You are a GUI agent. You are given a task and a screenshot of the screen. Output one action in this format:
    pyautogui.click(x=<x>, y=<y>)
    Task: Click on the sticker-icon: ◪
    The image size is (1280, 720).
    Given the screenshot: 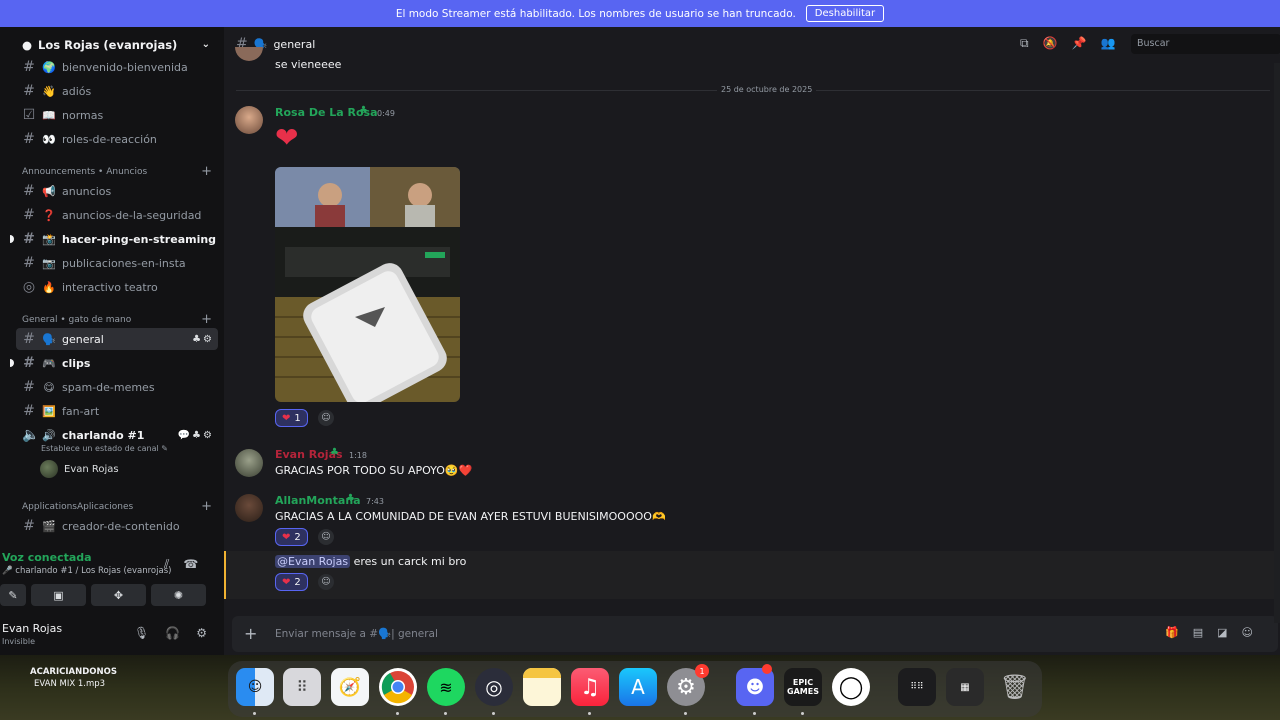 What is the action you would take?
    pyautogui.click(x=1222, y=632)
    